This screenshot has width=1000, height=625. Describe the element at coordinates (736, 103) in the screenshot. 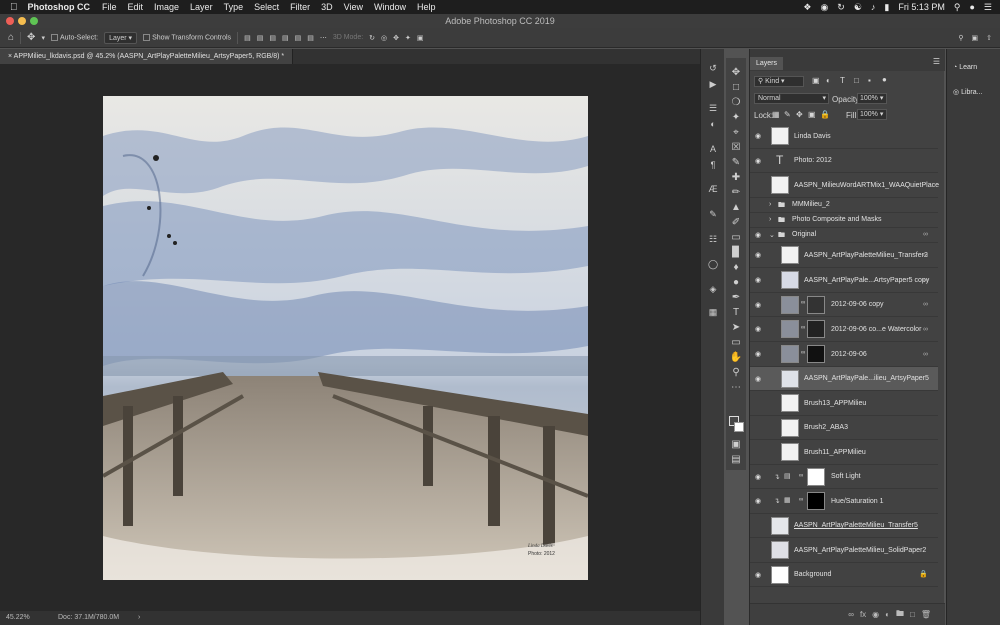

I see `lasso-tool-icon: ❍` at that location.